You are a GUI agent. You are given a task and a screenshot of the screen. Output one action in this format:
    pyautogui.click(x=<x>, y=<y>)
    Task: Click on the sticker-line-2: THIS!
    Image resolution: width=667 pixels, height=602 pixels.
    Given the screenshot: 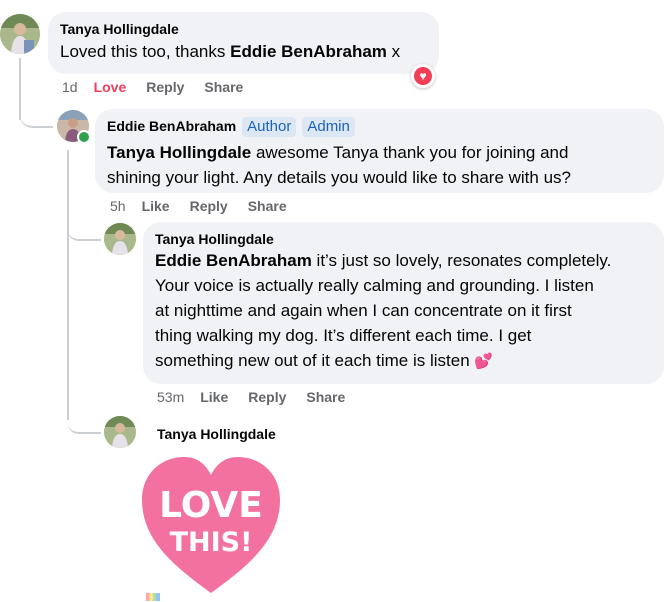 What is the action you would take?
    pyautogui.click(x=211, y=542)
    